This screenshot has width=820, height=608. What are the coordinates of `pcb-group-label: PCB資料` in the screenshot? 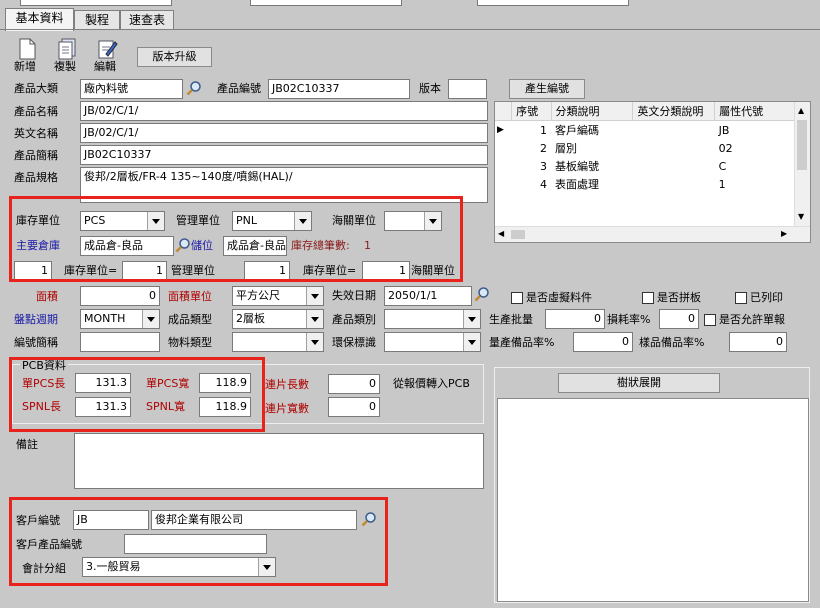 It's located at (44, 366).